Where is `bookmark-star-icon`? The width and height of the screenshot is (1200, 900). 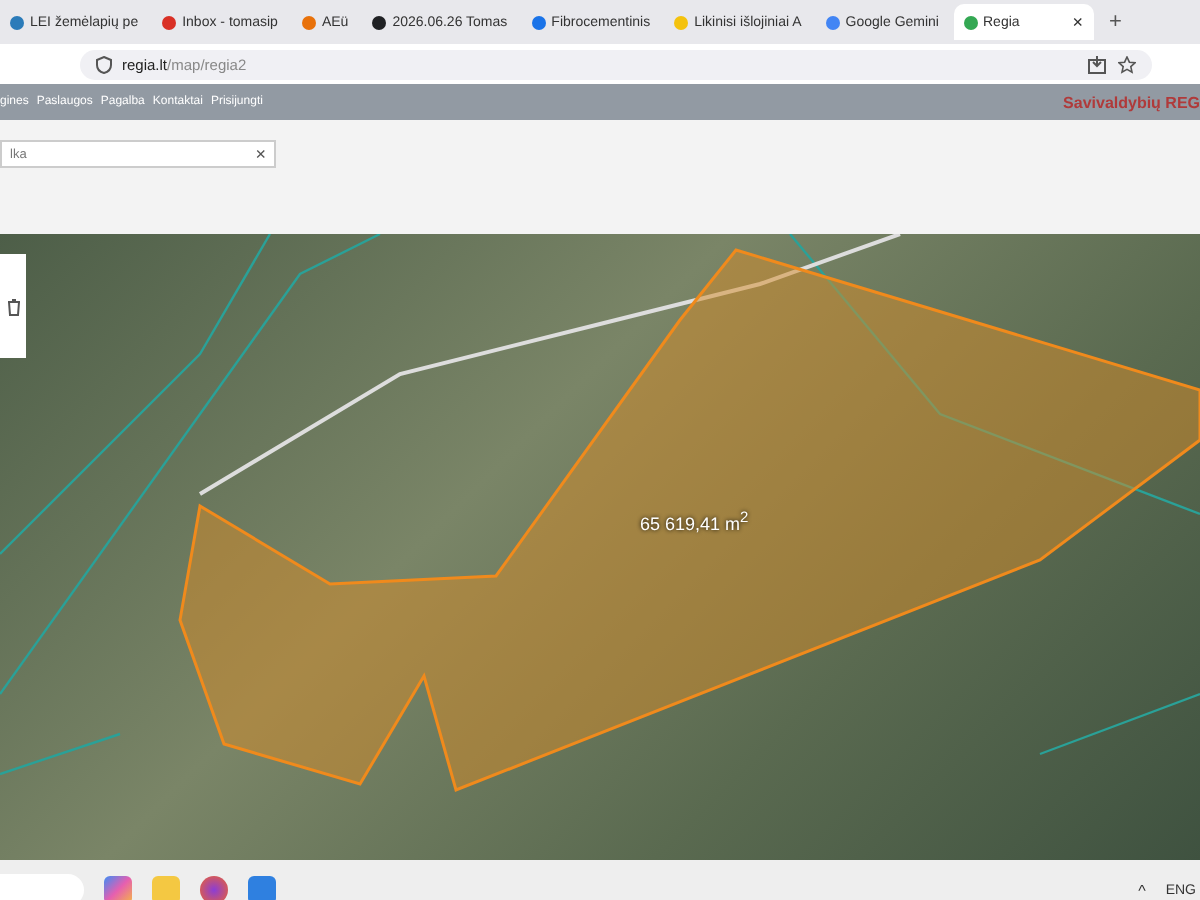
bookmark-star-icon is located at coordinates (1127, 64).